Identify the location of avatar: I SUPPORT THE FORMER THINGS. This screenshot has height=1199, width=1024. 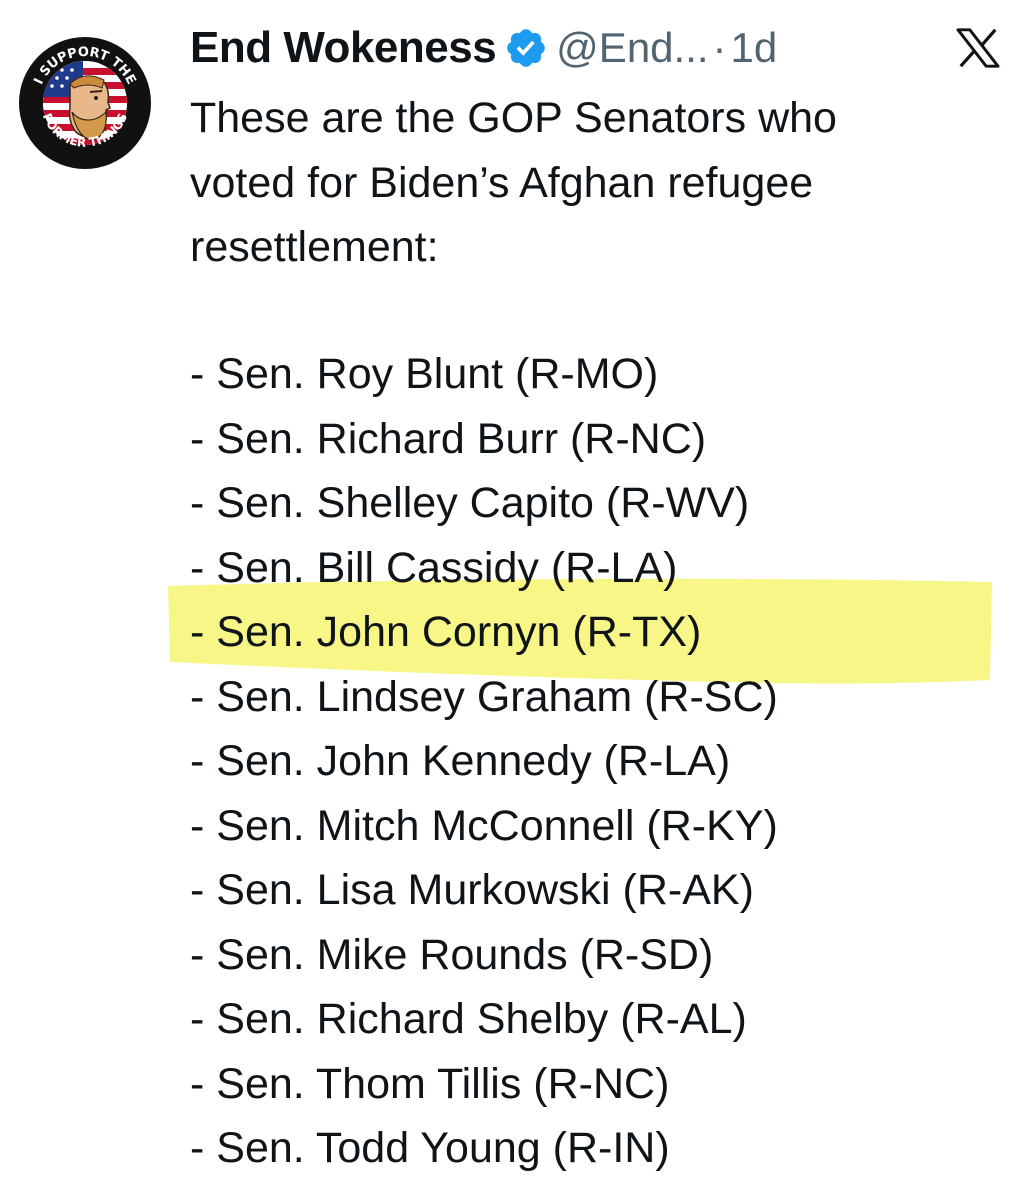
(85, 103).